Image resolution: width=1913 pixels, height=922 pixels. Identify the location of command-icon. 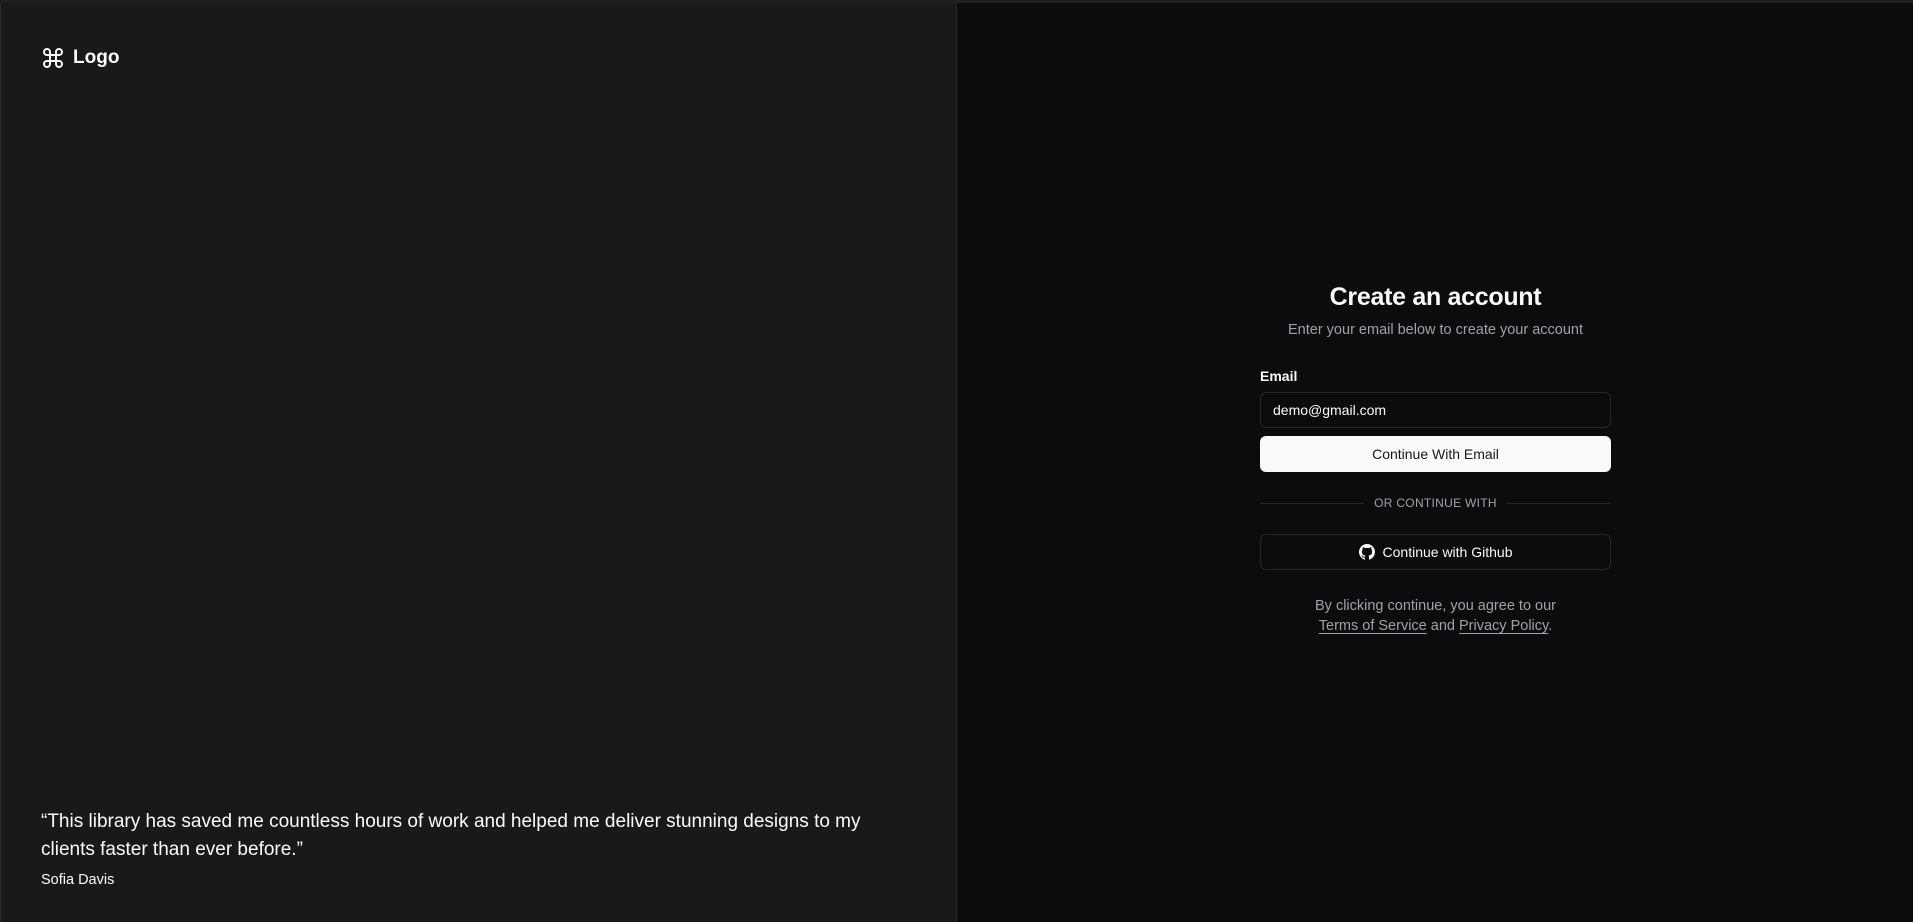
(53, 58).